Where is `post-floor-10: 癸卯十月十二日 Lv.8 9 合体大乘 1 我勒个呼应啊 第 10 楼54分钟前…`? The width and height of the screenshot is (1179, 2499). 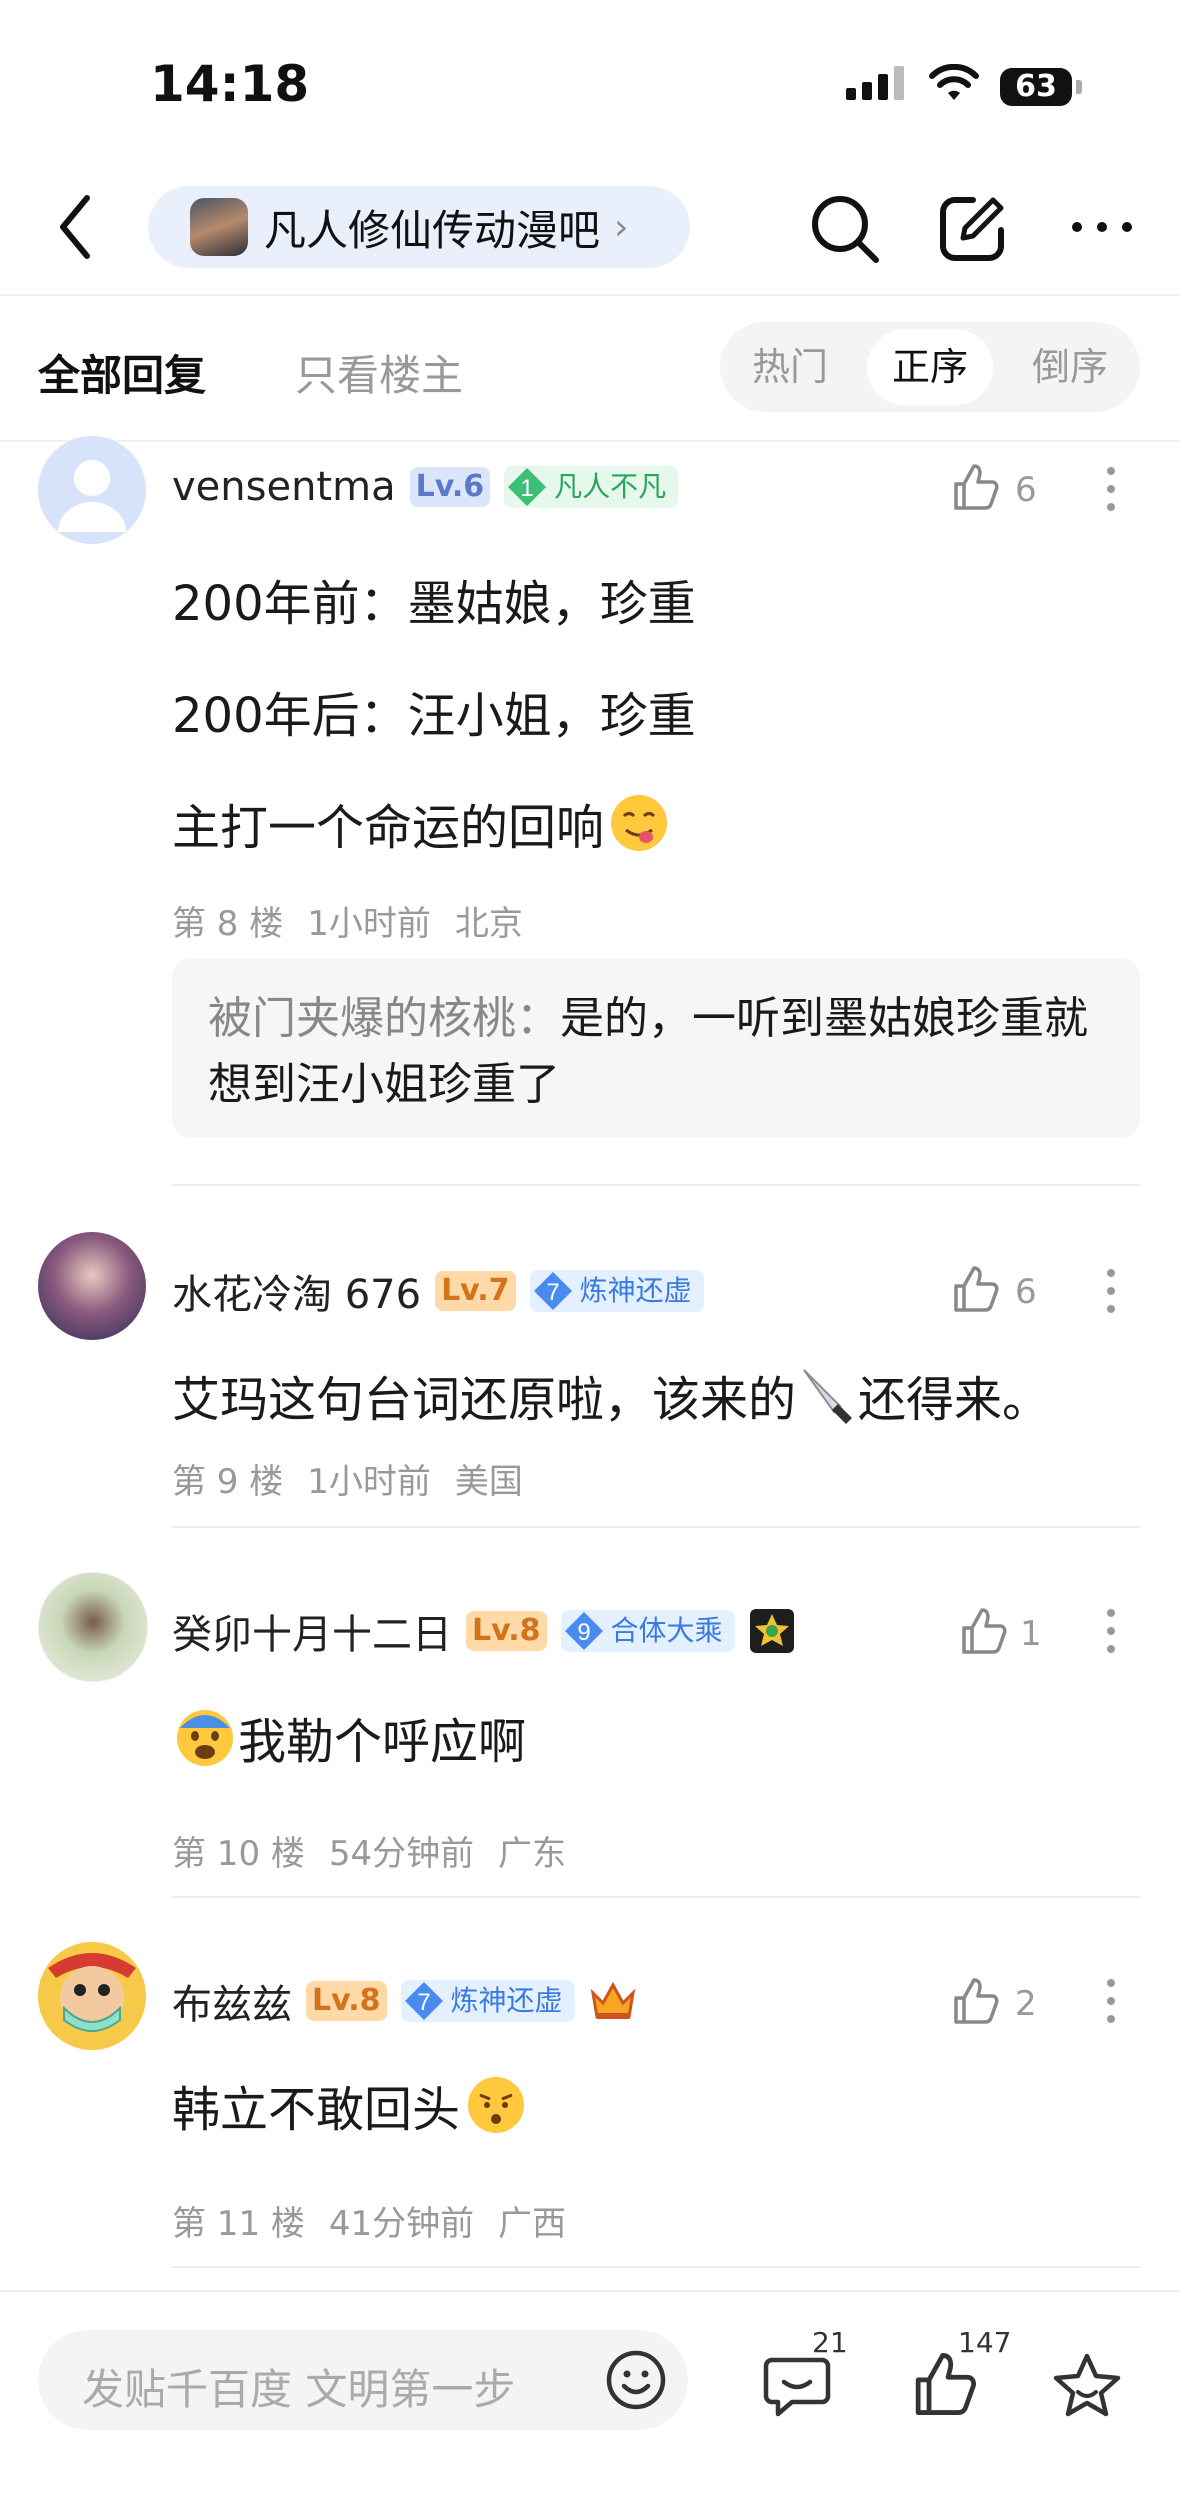 post-floor-10: 癸卯十月十二日 Lv.8 9 合体大乘 1 我勒个呼应啊 第 10 楼54分钟前… is located at coordinates (589, 1723).